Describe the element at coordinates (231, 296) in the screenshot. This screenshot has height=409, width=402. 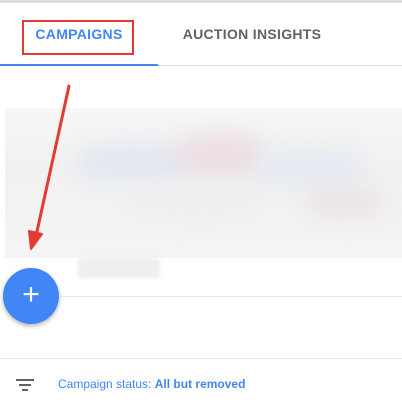
I see `divider` at that location.